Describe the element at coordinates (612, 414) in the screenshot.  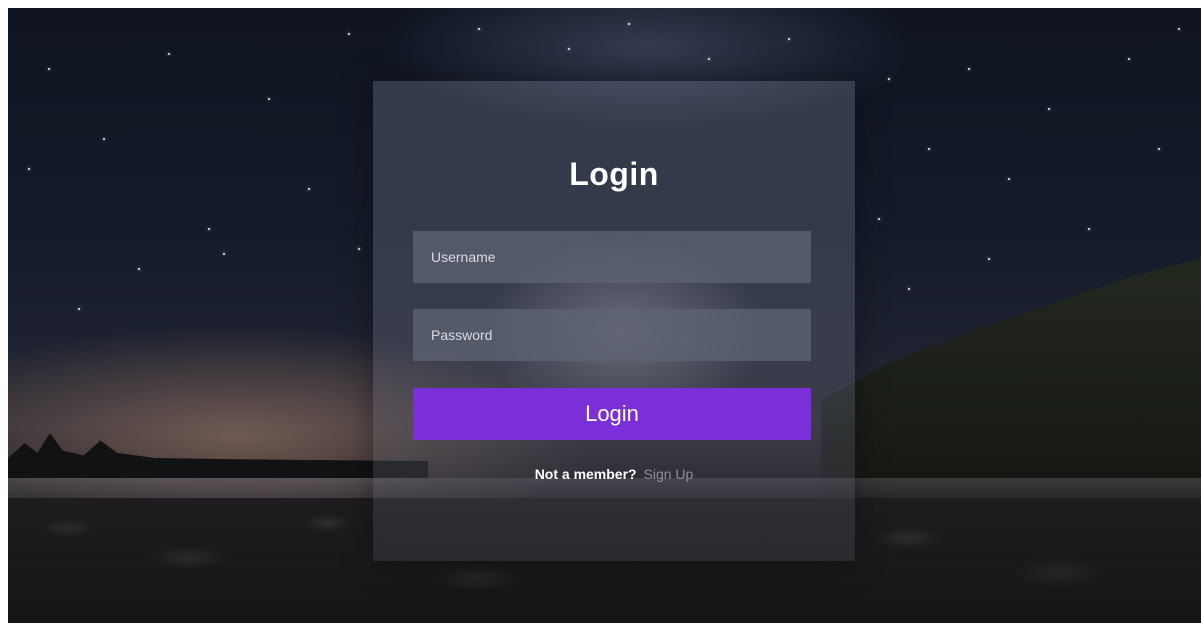
I see `login-button: Login` at that location.